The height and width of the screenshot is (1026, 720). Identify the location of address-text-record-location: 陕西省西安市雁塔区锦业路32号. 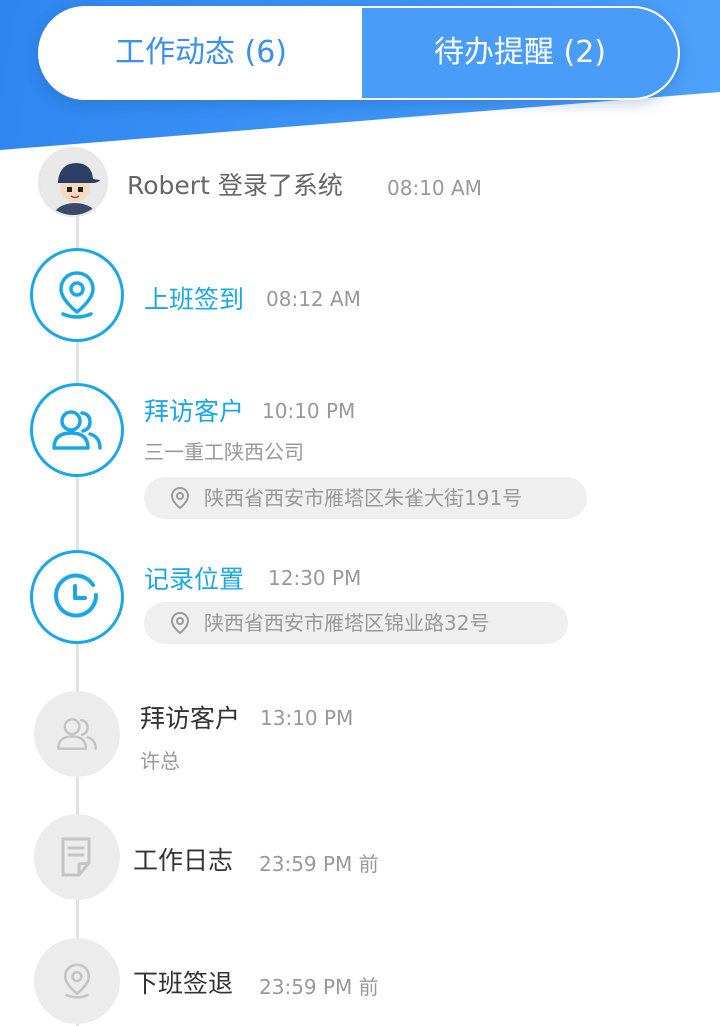
(347, 623).